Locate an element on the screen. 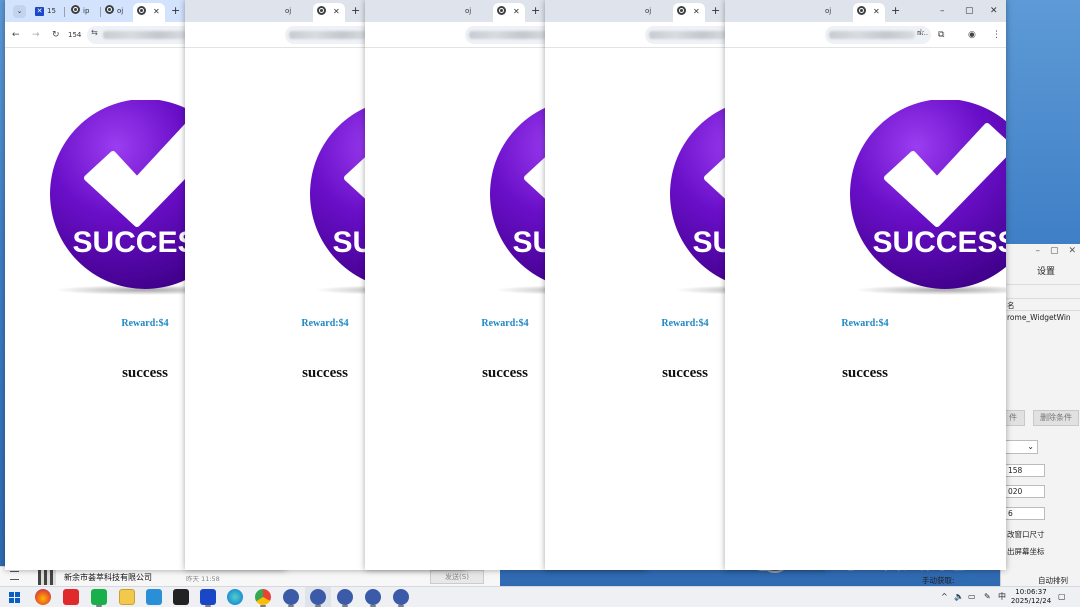 The height and width of the screenshot is (607, 1080). notification-icon: ▢ is located at coordinates (1062, 597).